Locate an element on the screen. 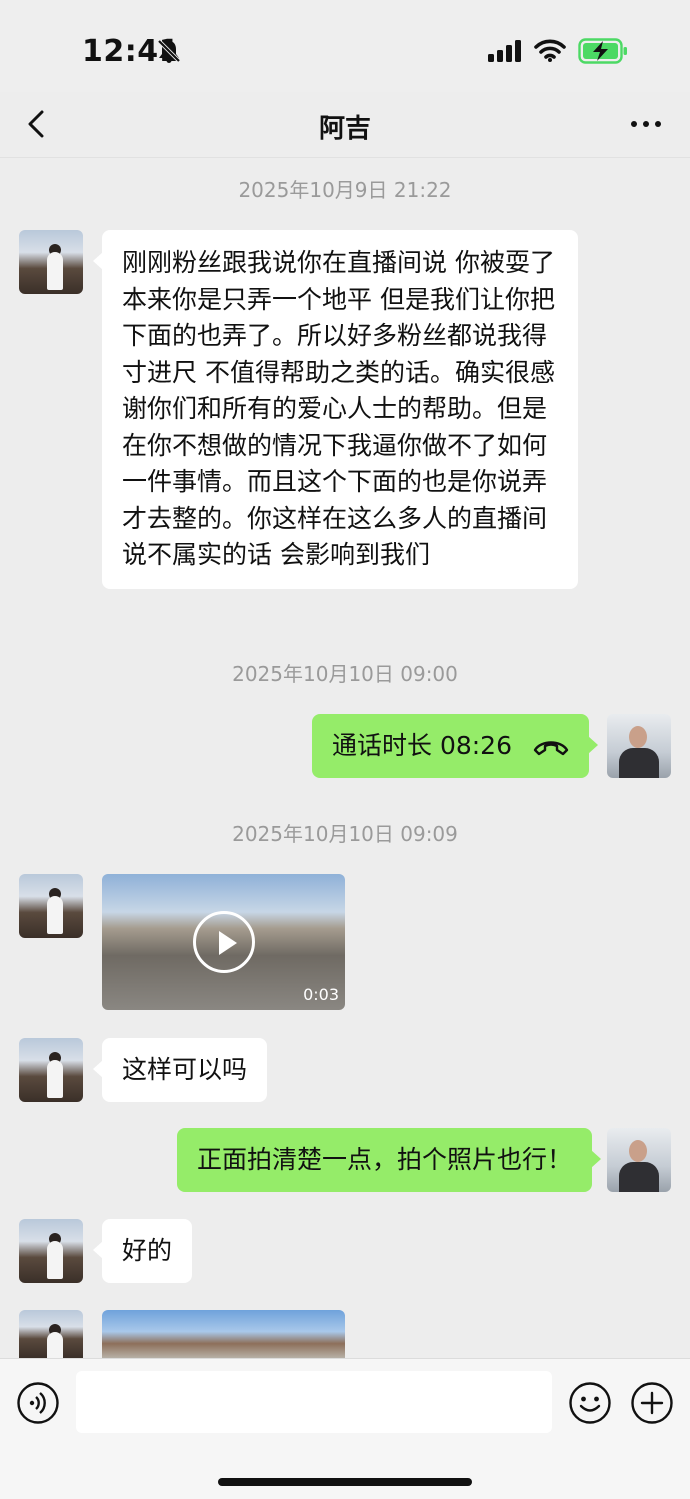  chat-title: 阿吉 is located at coordinates (344, 129).